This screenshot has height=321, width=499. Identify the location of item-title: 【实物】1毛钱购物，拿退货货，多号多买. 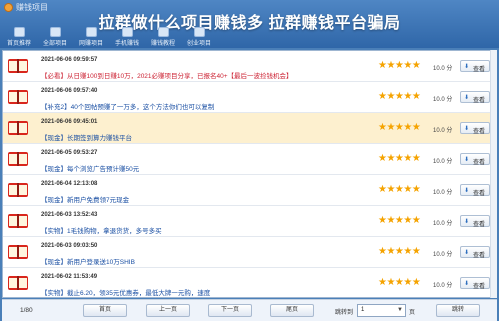
(101, 230).